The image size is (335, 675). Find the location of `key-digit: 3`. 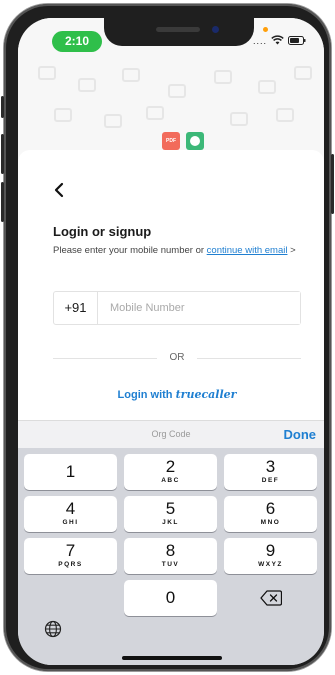

key-digit: 3 is located at coordinates (270, 466).